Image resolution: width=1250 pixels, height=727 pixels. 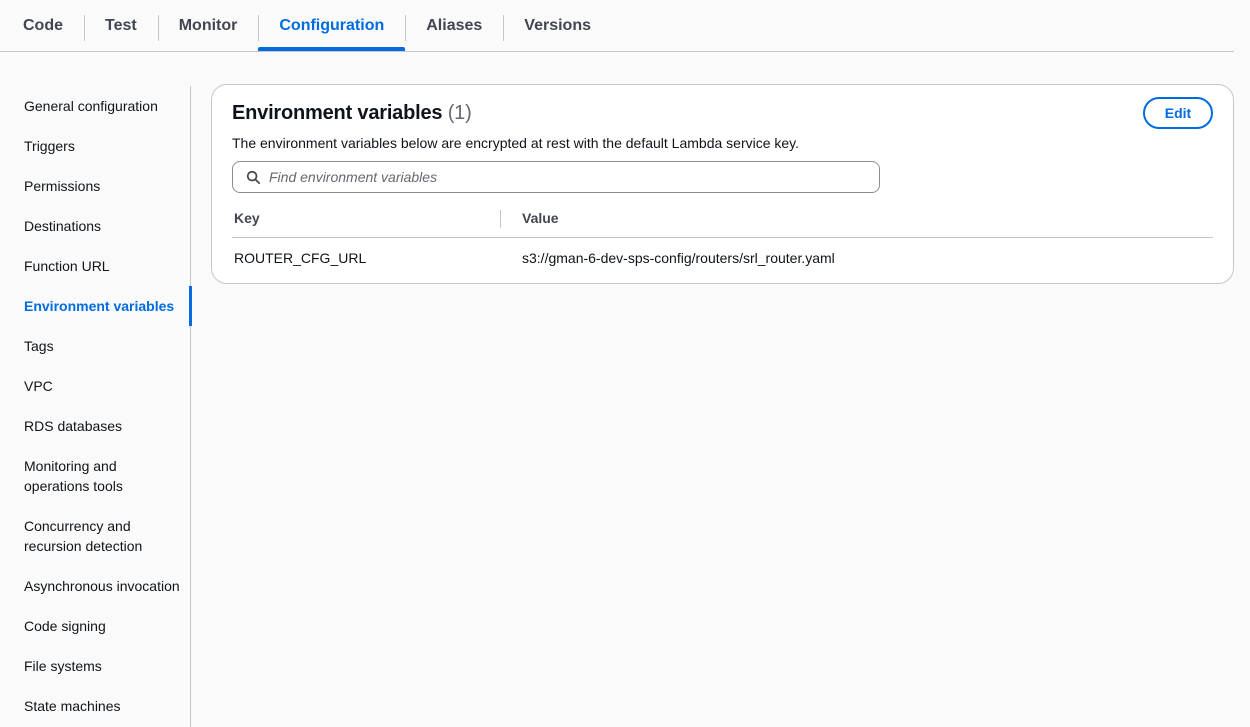 I want to click on panel-title: Environment variables (1), so click(x=352, y=113).